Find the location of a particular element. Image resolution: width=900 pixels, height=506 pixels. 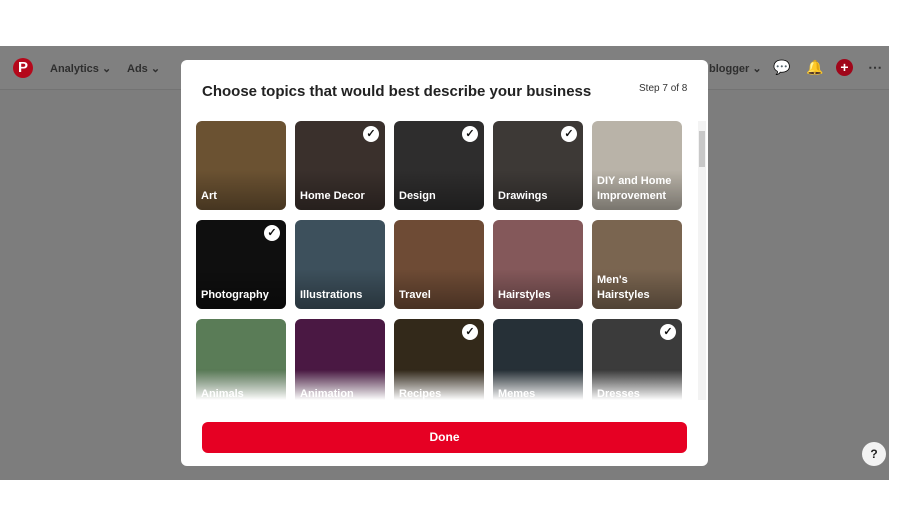

topic-label: Photography is located at coordinates (235, 295).